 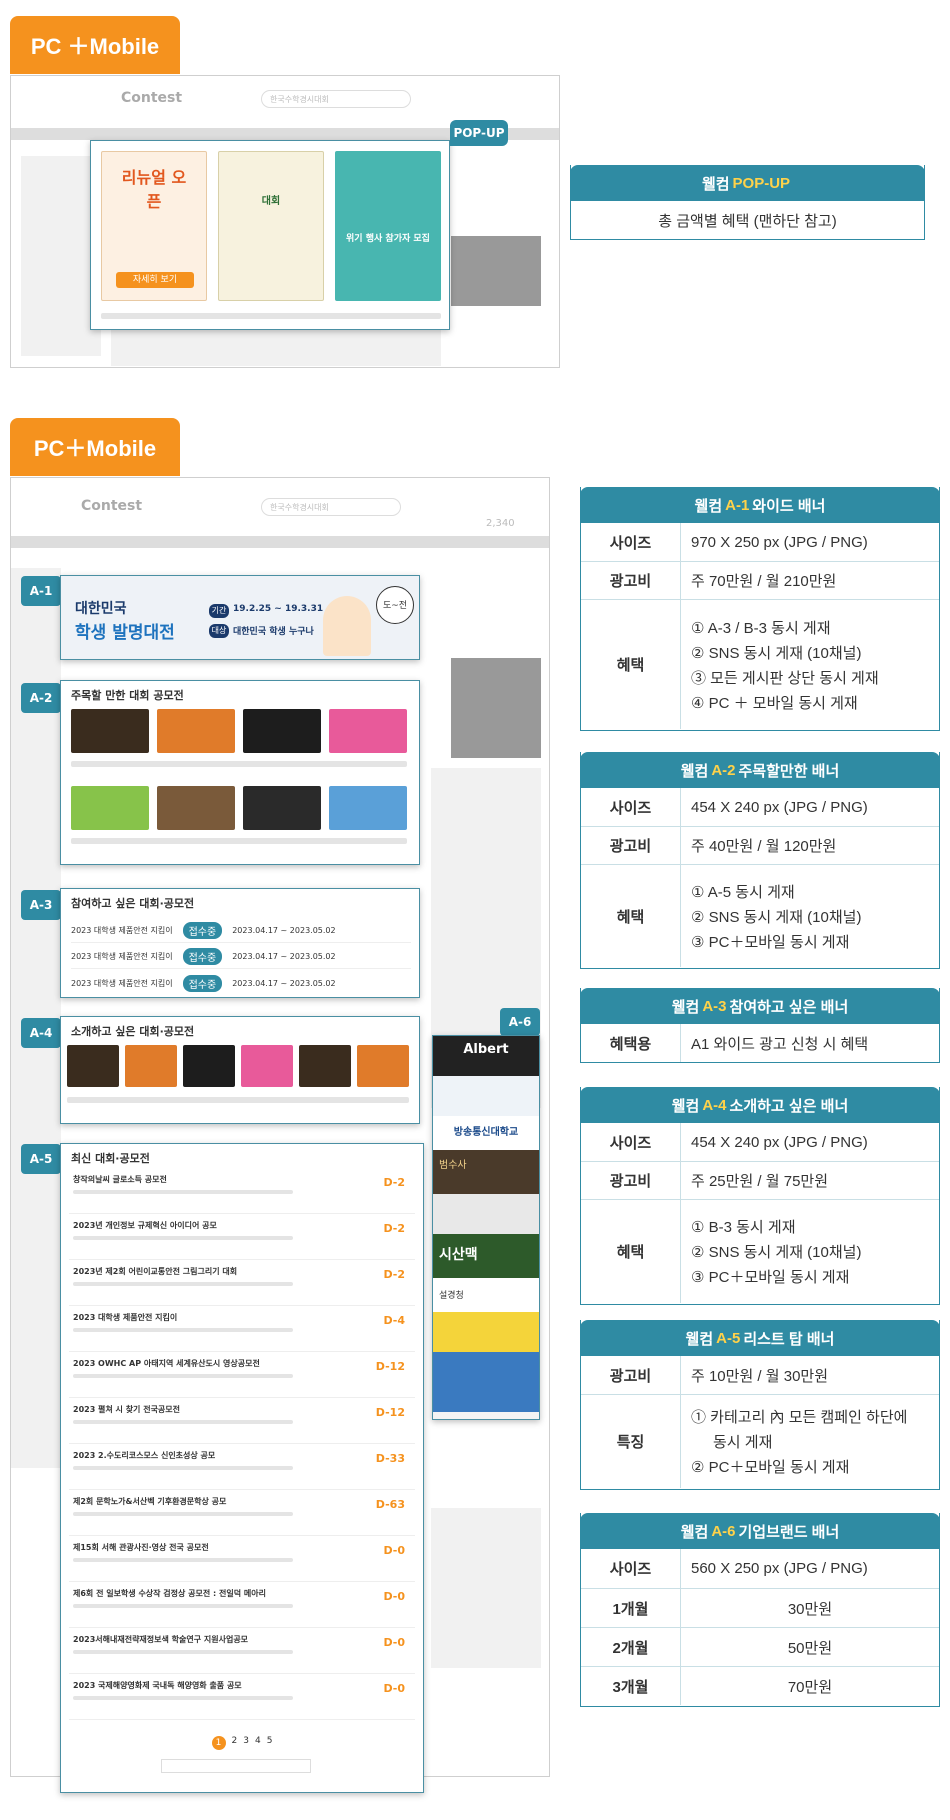 I want to click on table-value: 주 10만원 / 월 30만원, so click(x=810, y=1375).